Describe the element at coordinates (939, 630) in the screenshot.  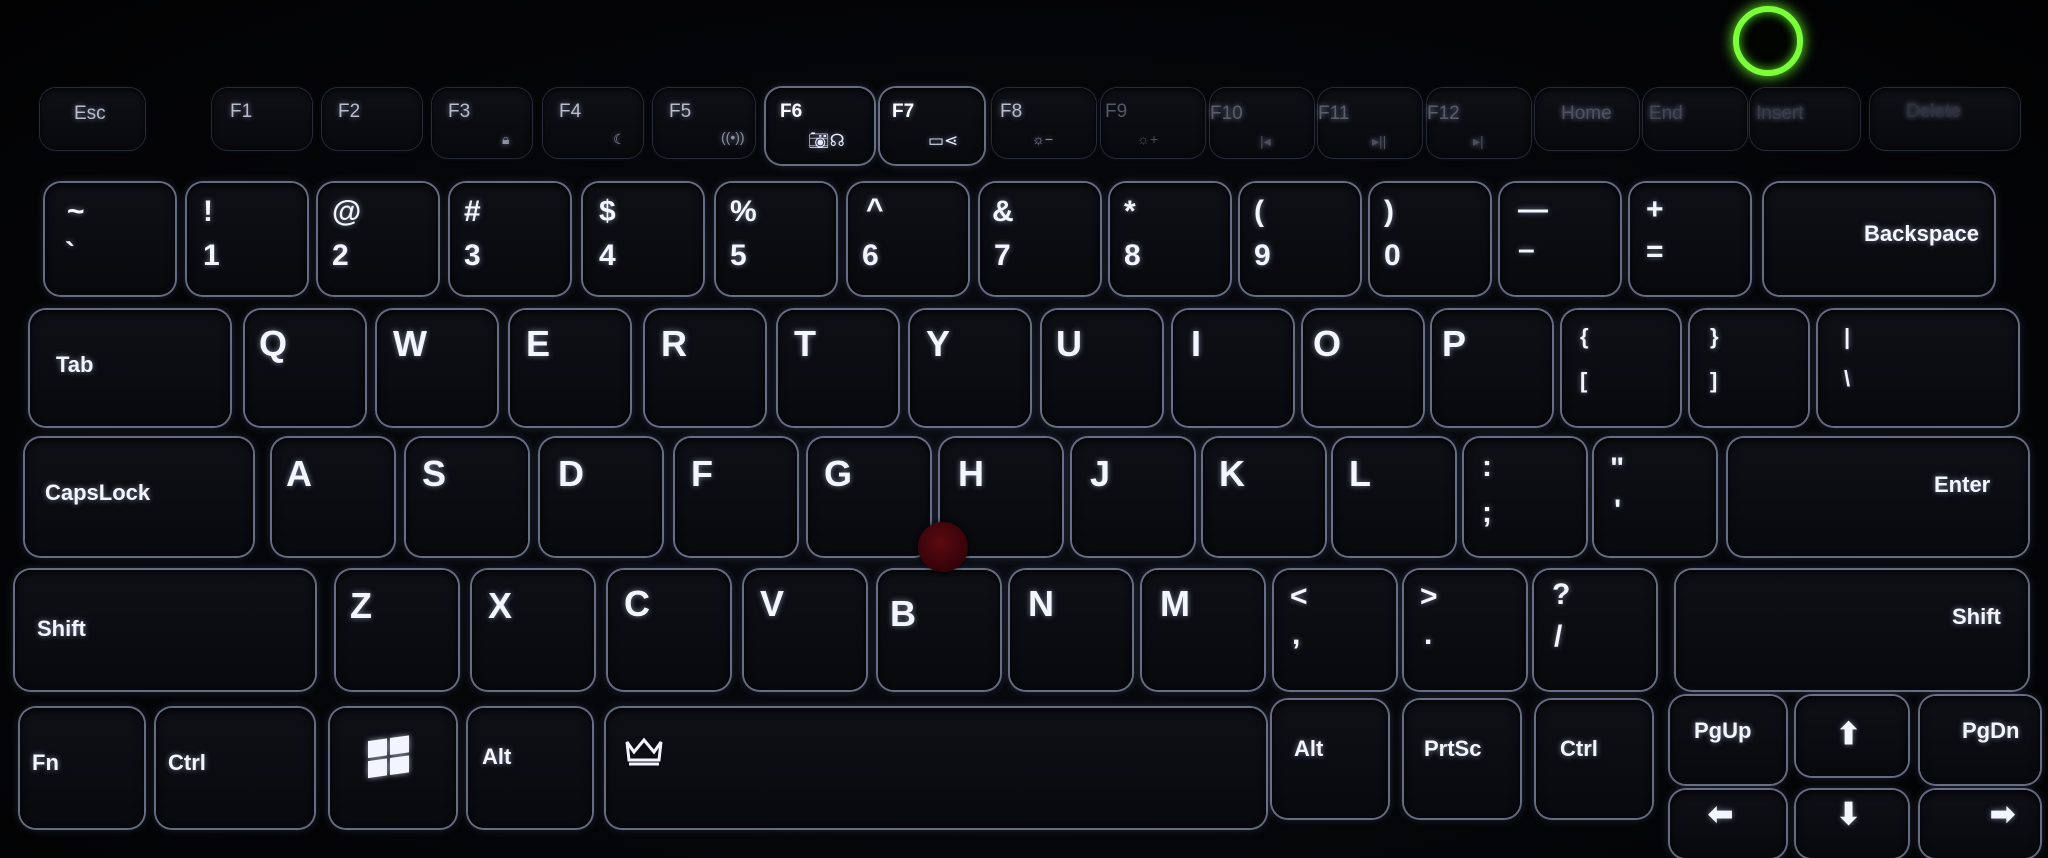
I see `key-b: B` at that location.